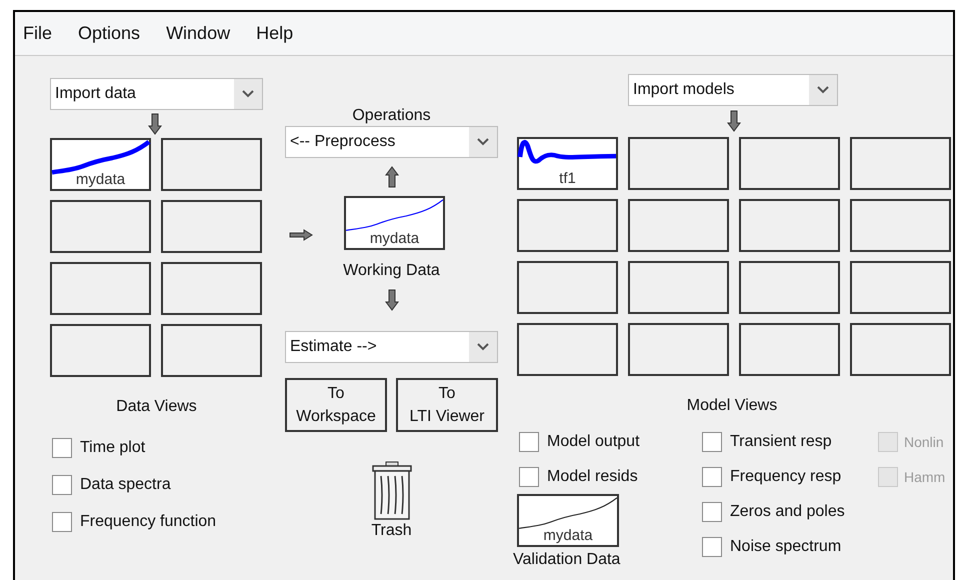 This screenshot has height=580, width=960. I want to click on section-title: Operations, so click(391, 116).